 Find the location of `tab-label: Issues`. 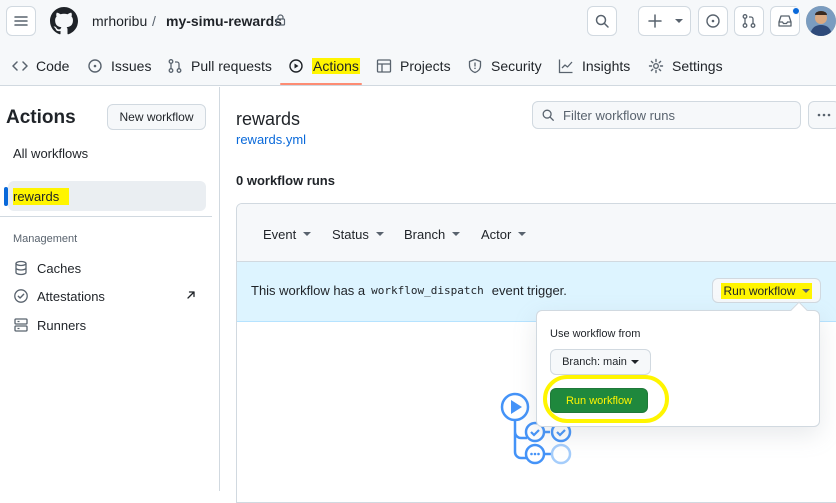

tab-label: Issues is located at coordinates (131, 66).